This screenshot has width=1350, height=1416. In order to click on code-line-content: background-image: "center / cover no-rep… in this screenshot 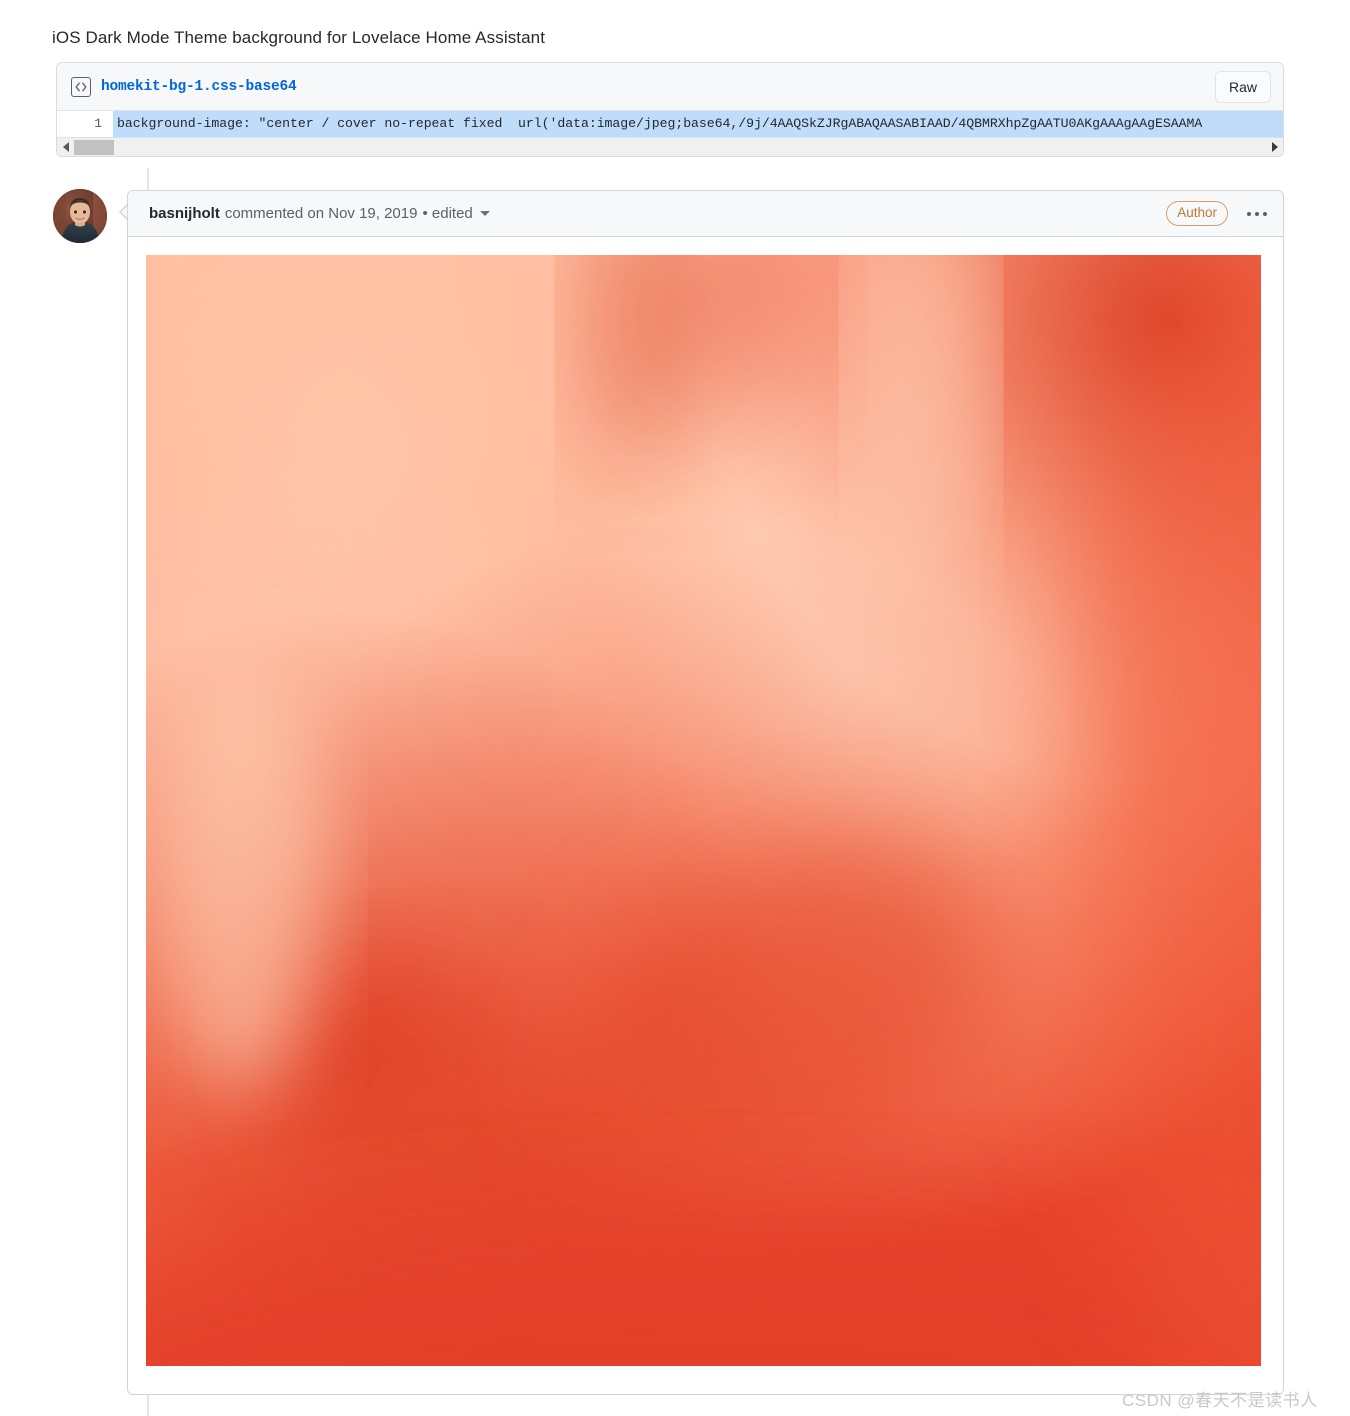, I will do `click(698, 124)`.